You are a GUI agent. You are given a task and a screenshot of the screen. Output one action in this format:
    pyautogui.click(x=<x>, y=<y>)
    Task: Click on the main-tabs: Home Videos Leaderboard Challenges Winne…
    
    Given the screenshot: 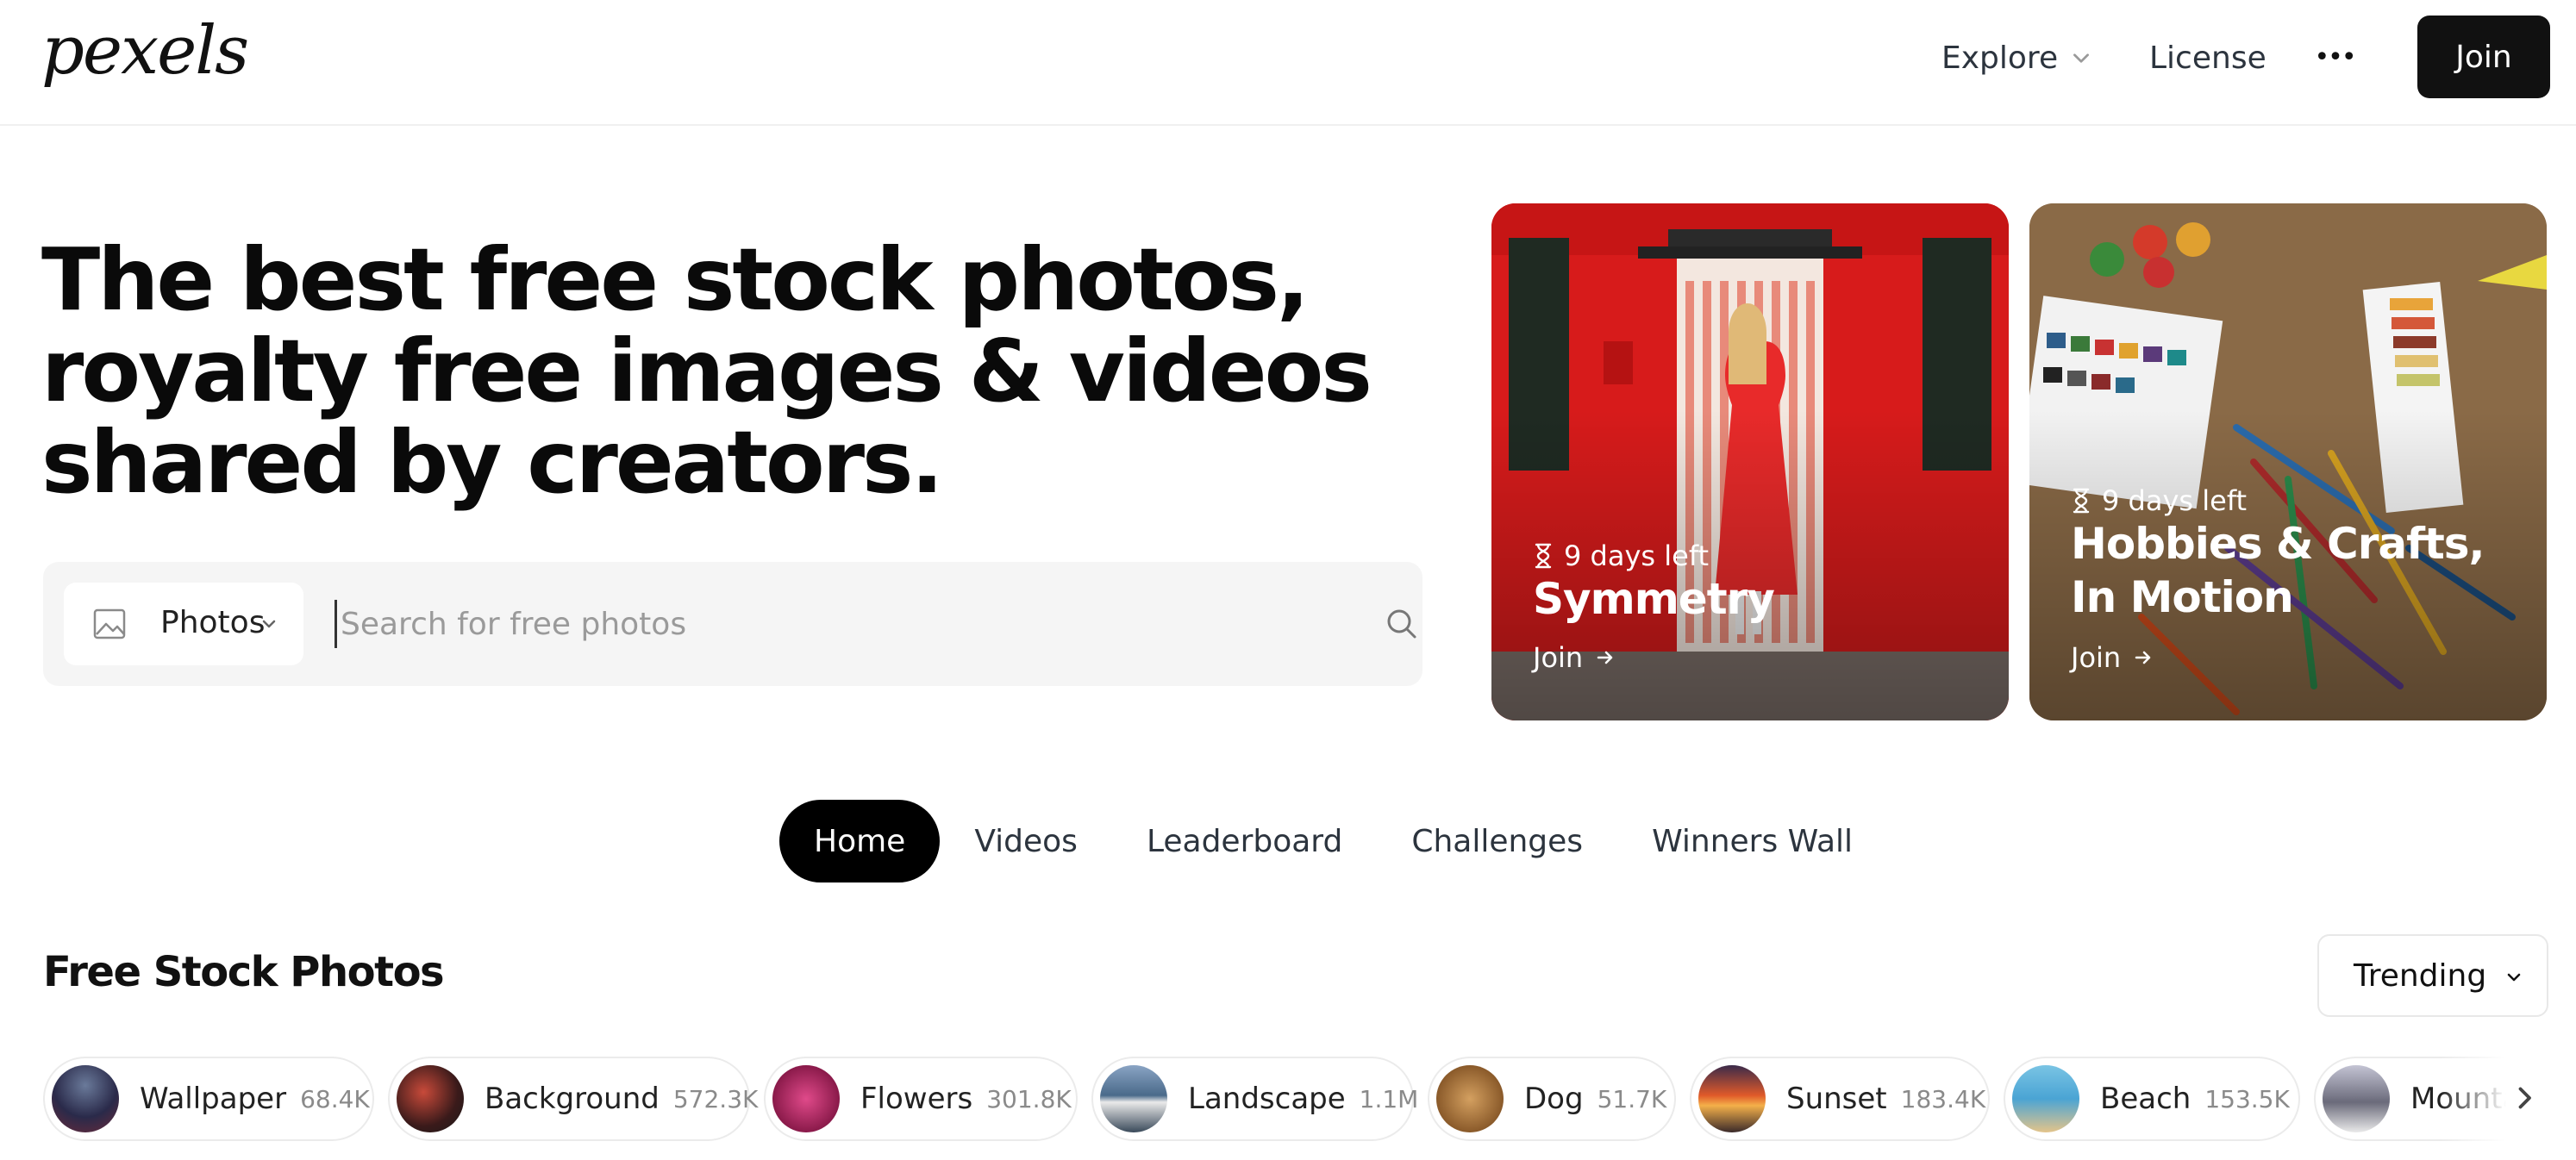 What is the action you would take?
    pyautogui.click(x=1333, y=841)
    